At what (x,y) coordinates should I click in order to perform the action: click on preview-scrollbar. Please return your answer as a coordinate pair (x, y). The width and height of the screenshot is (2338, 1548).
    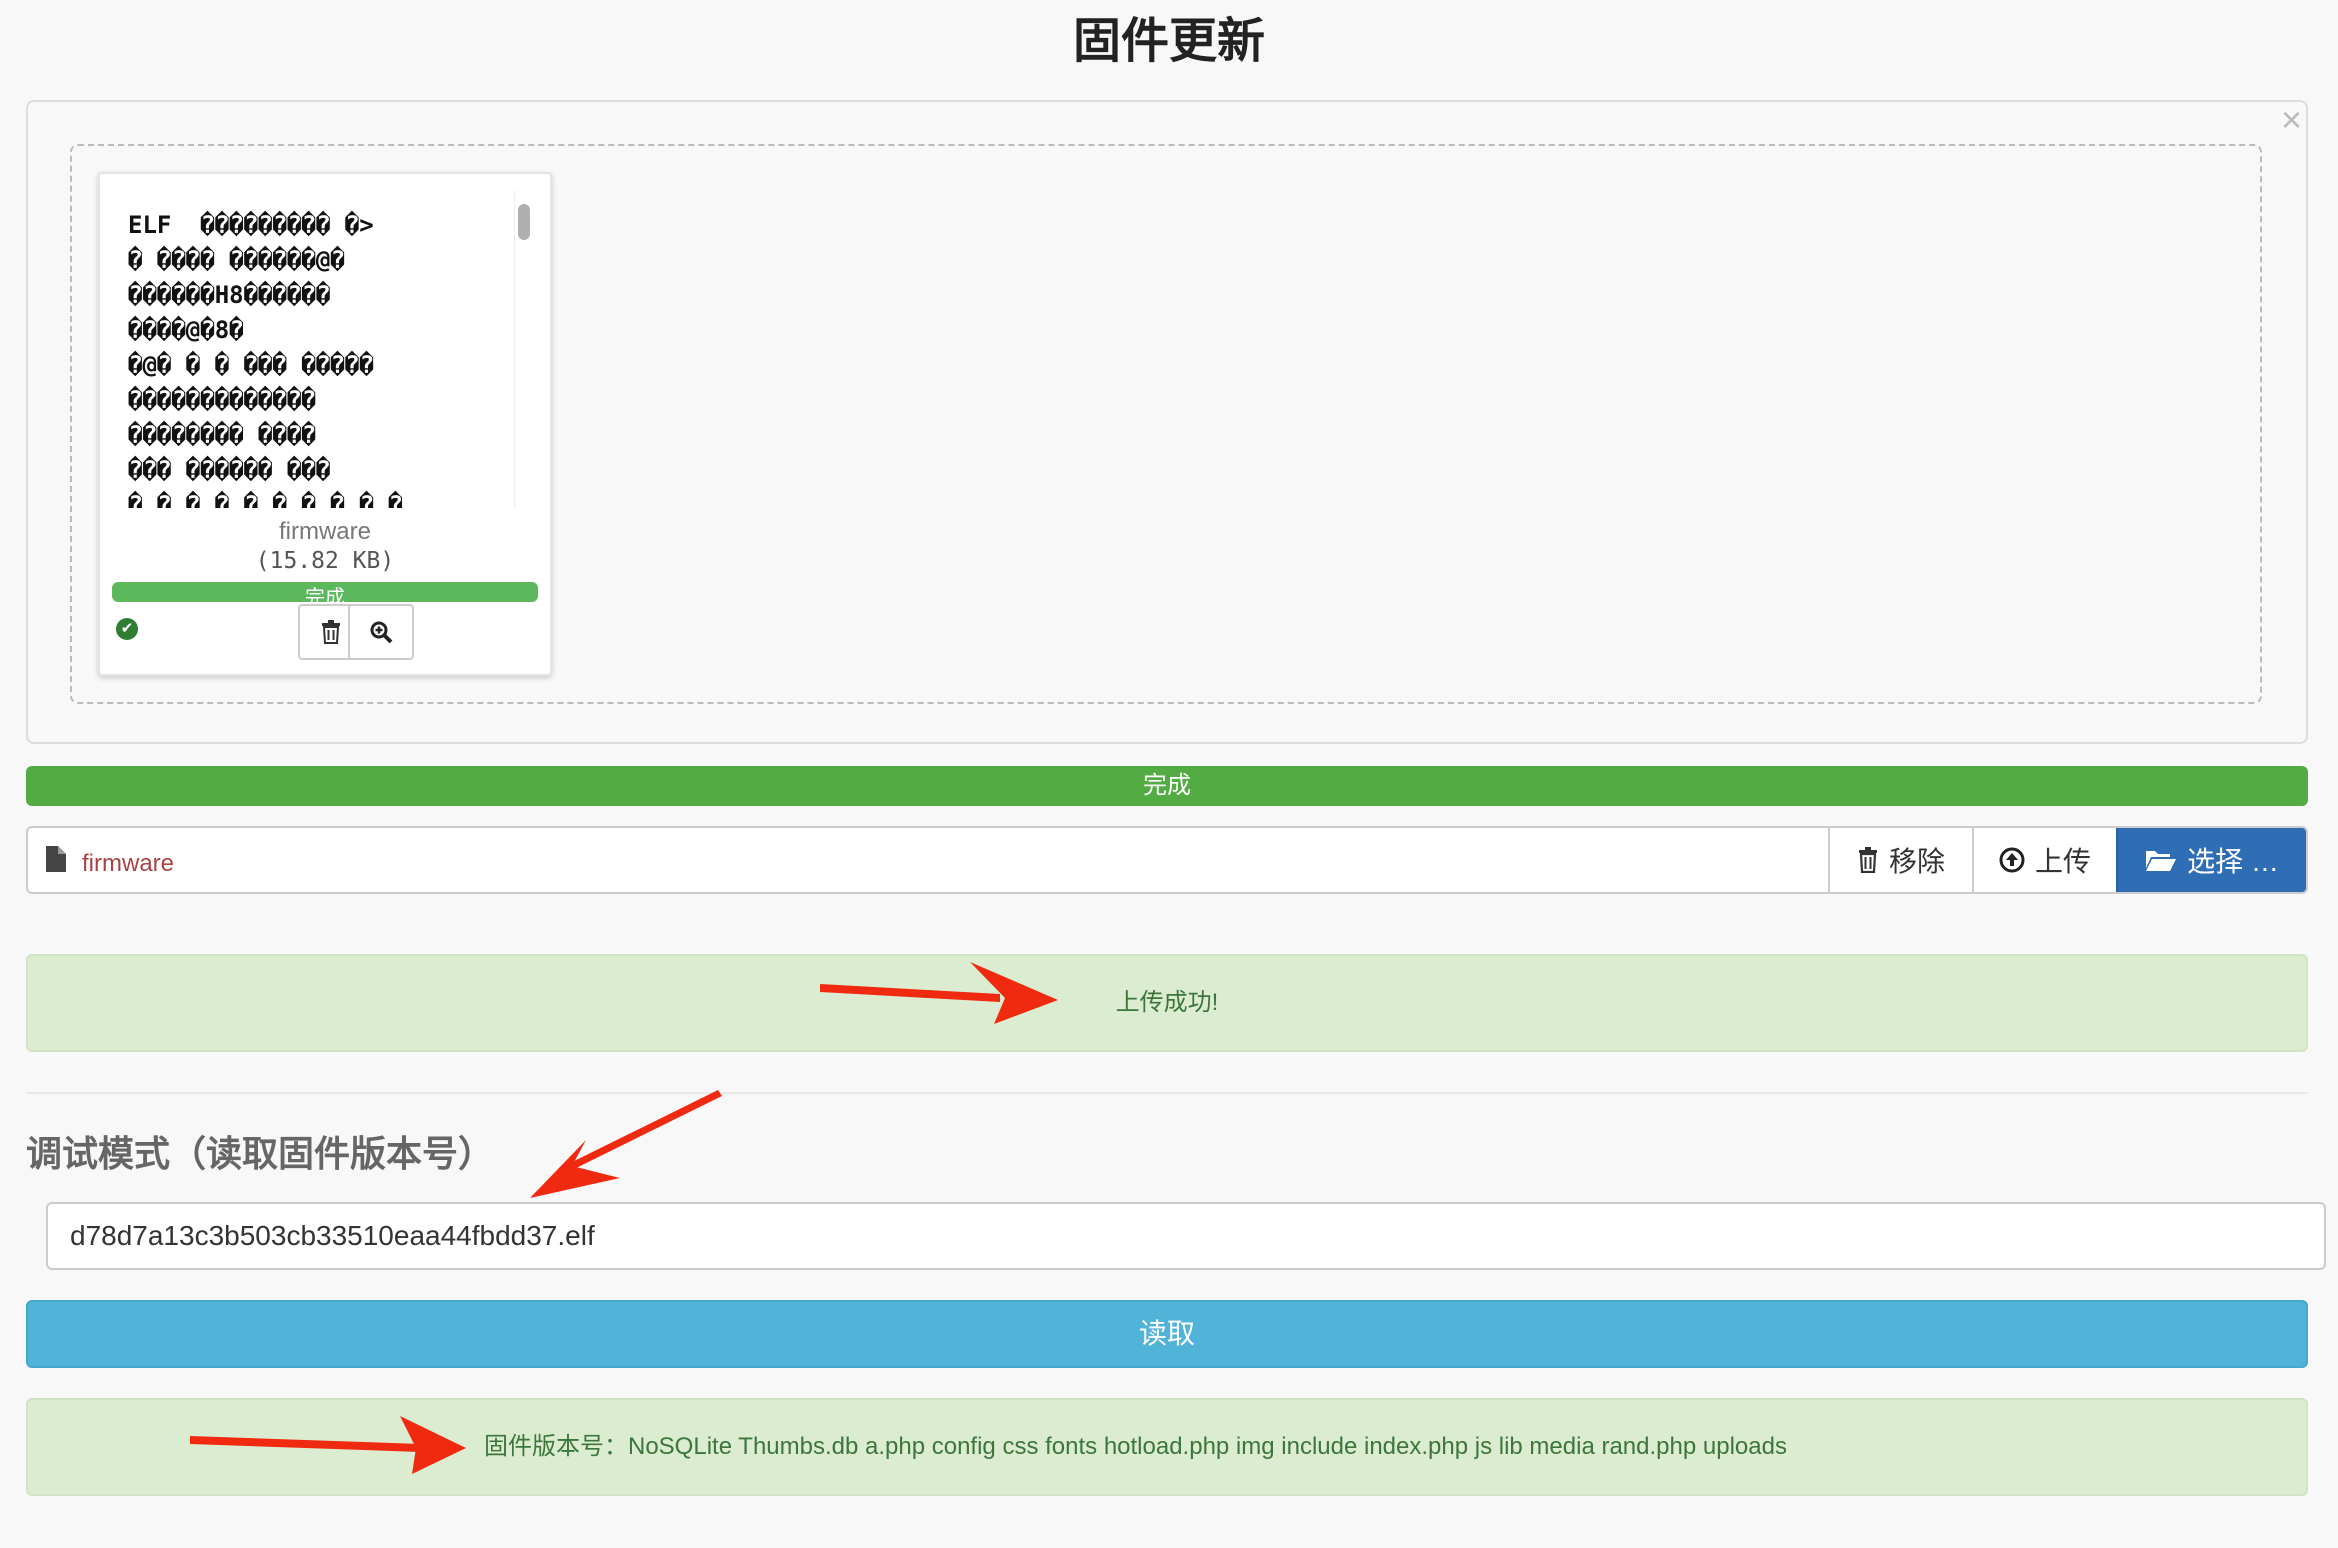
    Looking at the image, I should click on (522, 349).